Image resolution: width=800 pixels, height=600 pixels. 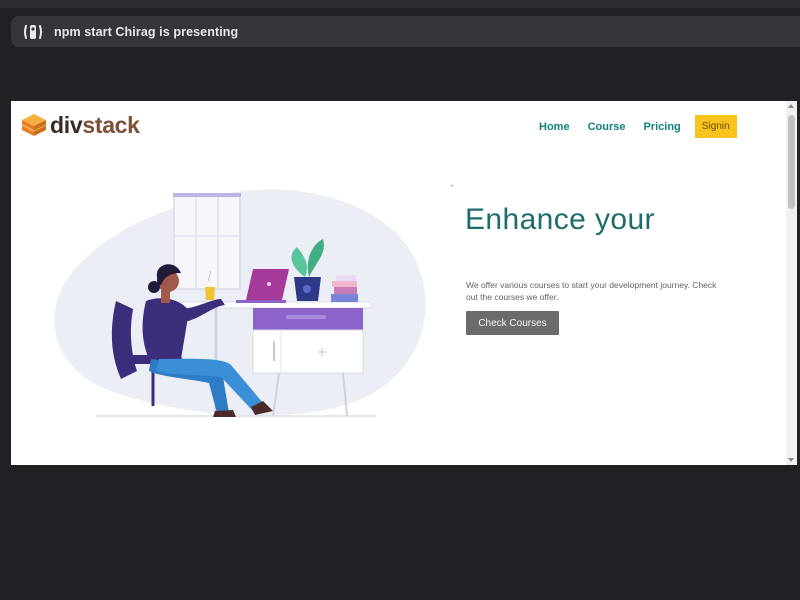 I want to click on scroll-down-icon, so click(x=791, y=460).